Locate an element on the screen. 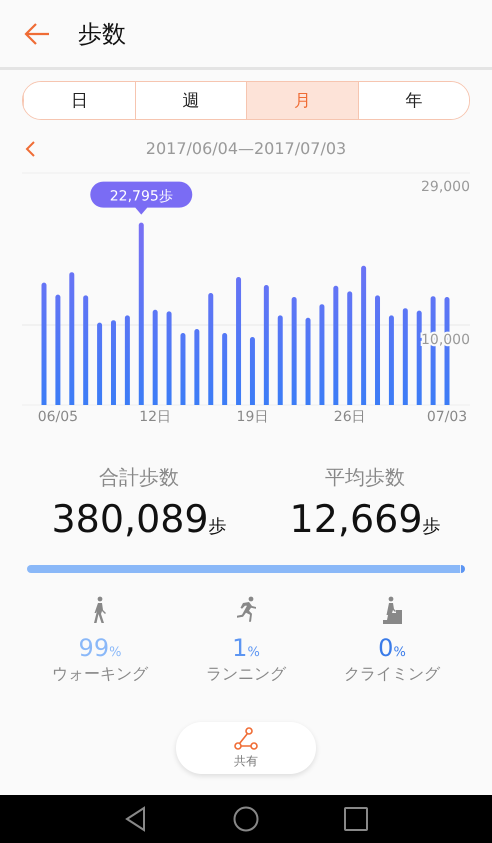 This screenshot has width=492, height=843. stat-value: 12,669 is located at coordinates (356, 519).